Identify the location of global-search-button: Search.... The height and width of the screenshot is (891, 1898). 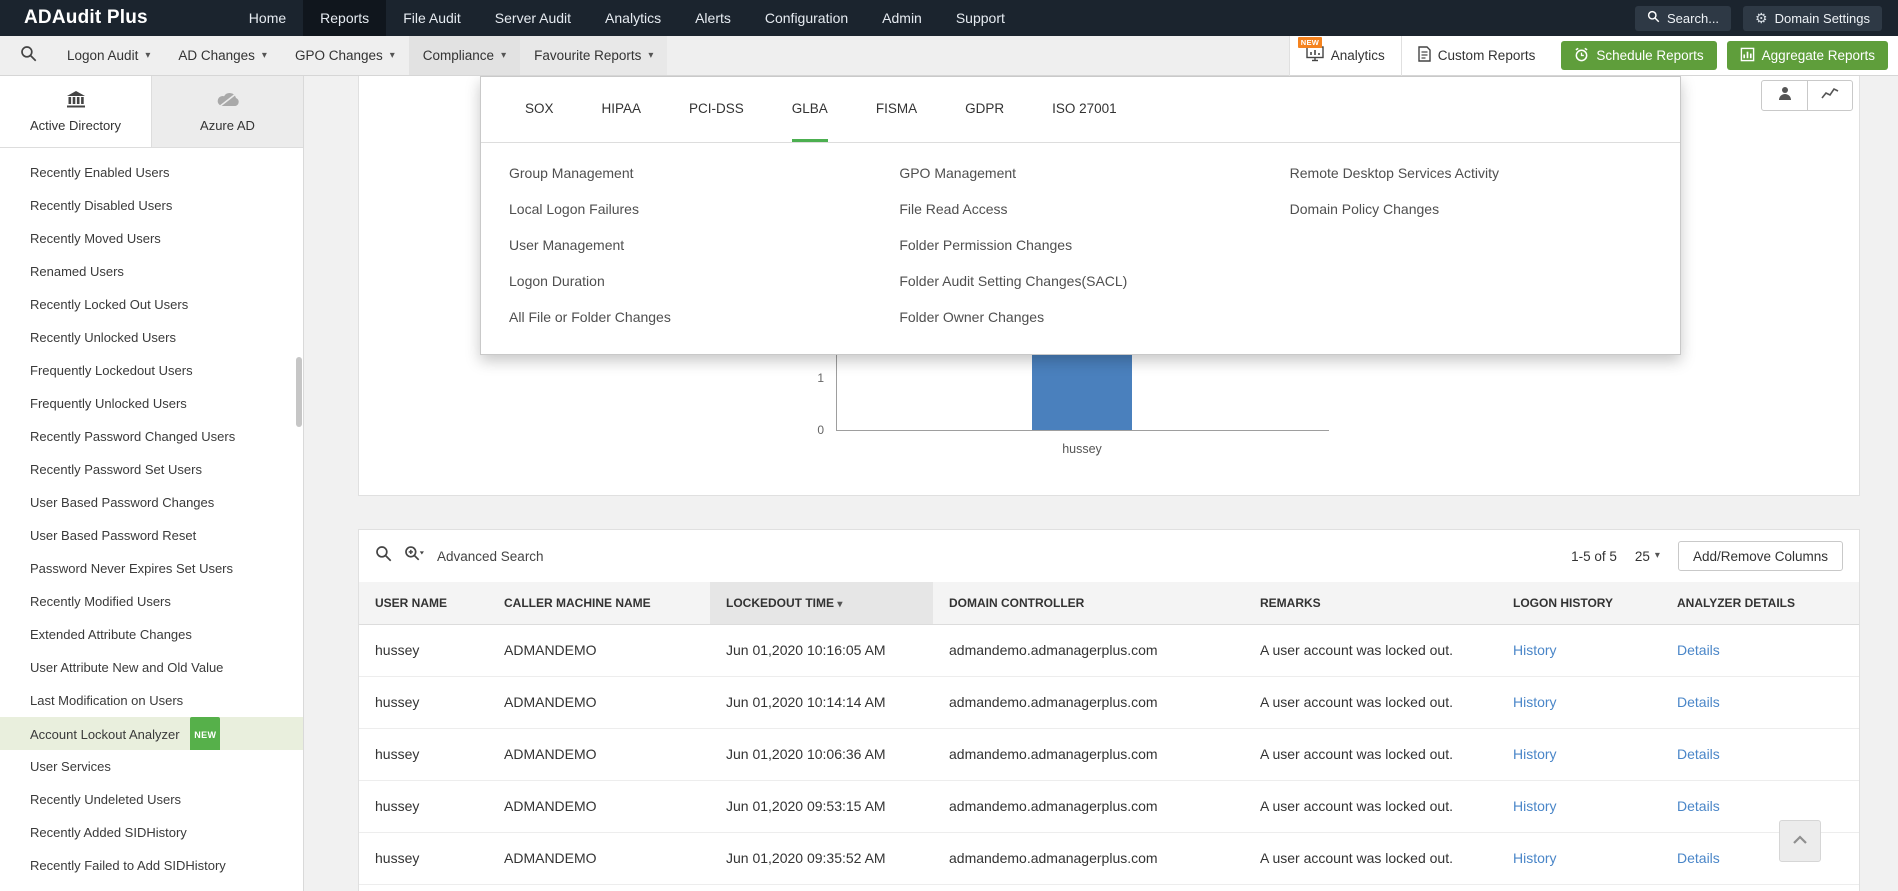
(1683, 18).